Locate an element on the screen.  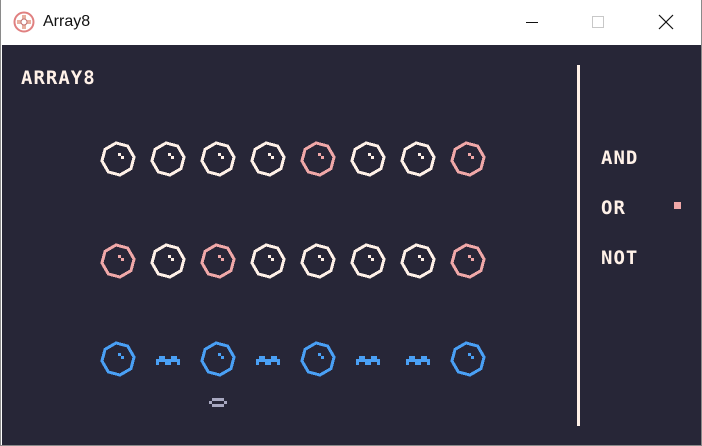
operation-label: NOT is located at coordinates (619, 258).